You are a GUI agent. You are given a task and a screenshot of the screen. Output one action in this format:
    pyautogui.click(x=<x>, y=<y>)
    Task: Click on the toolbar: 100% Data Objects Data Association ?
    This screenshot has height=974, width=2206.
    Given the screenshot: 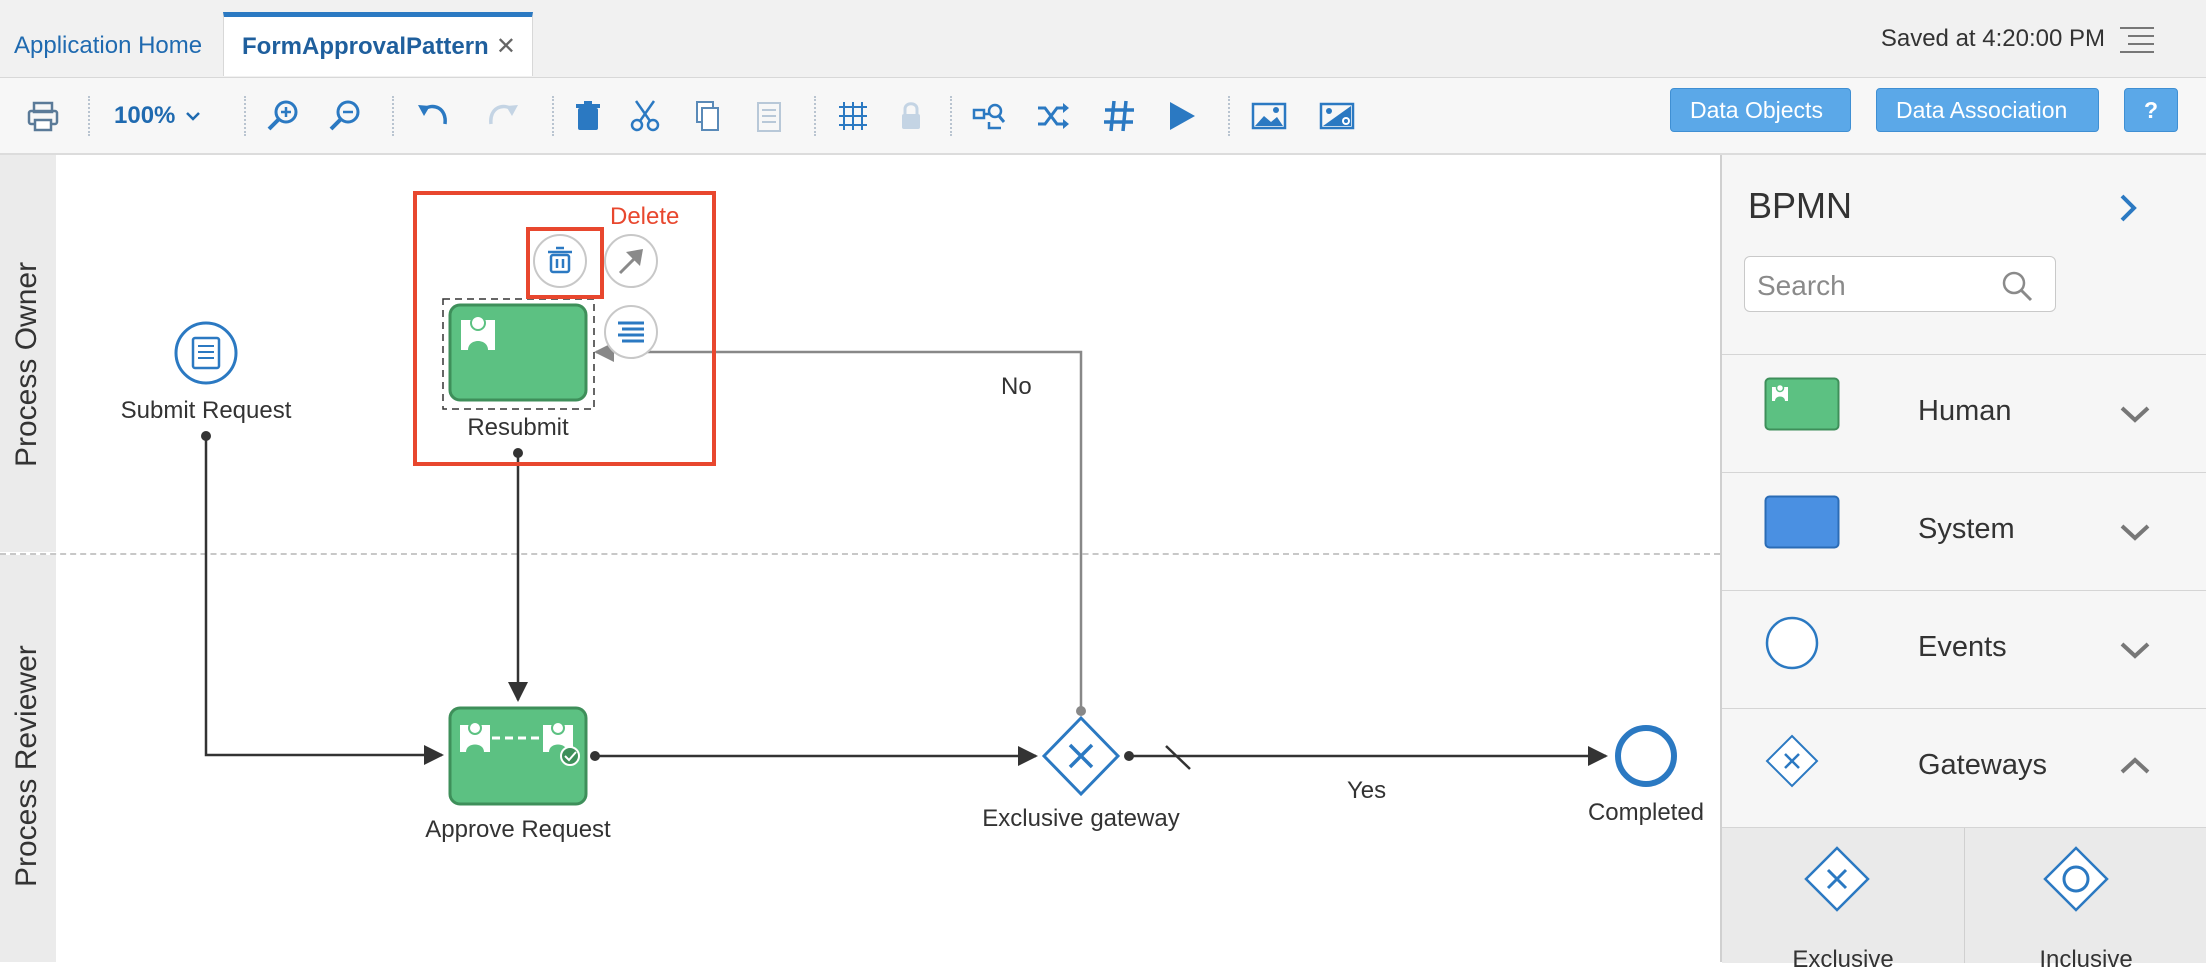 What is the action you would take?
    pyautogui.click(x=1103, y=116)
    